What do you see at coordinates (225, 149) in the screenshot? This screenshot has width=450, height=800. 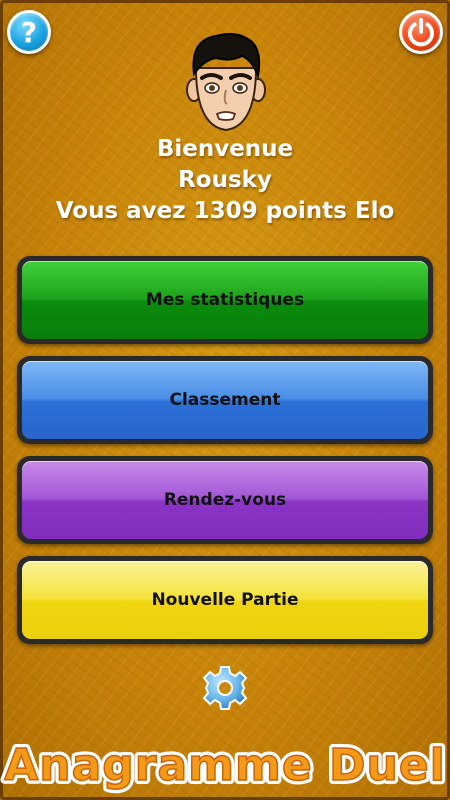 I see `welcome-greeting: Bienvenue` at bounding box center [225, 149].